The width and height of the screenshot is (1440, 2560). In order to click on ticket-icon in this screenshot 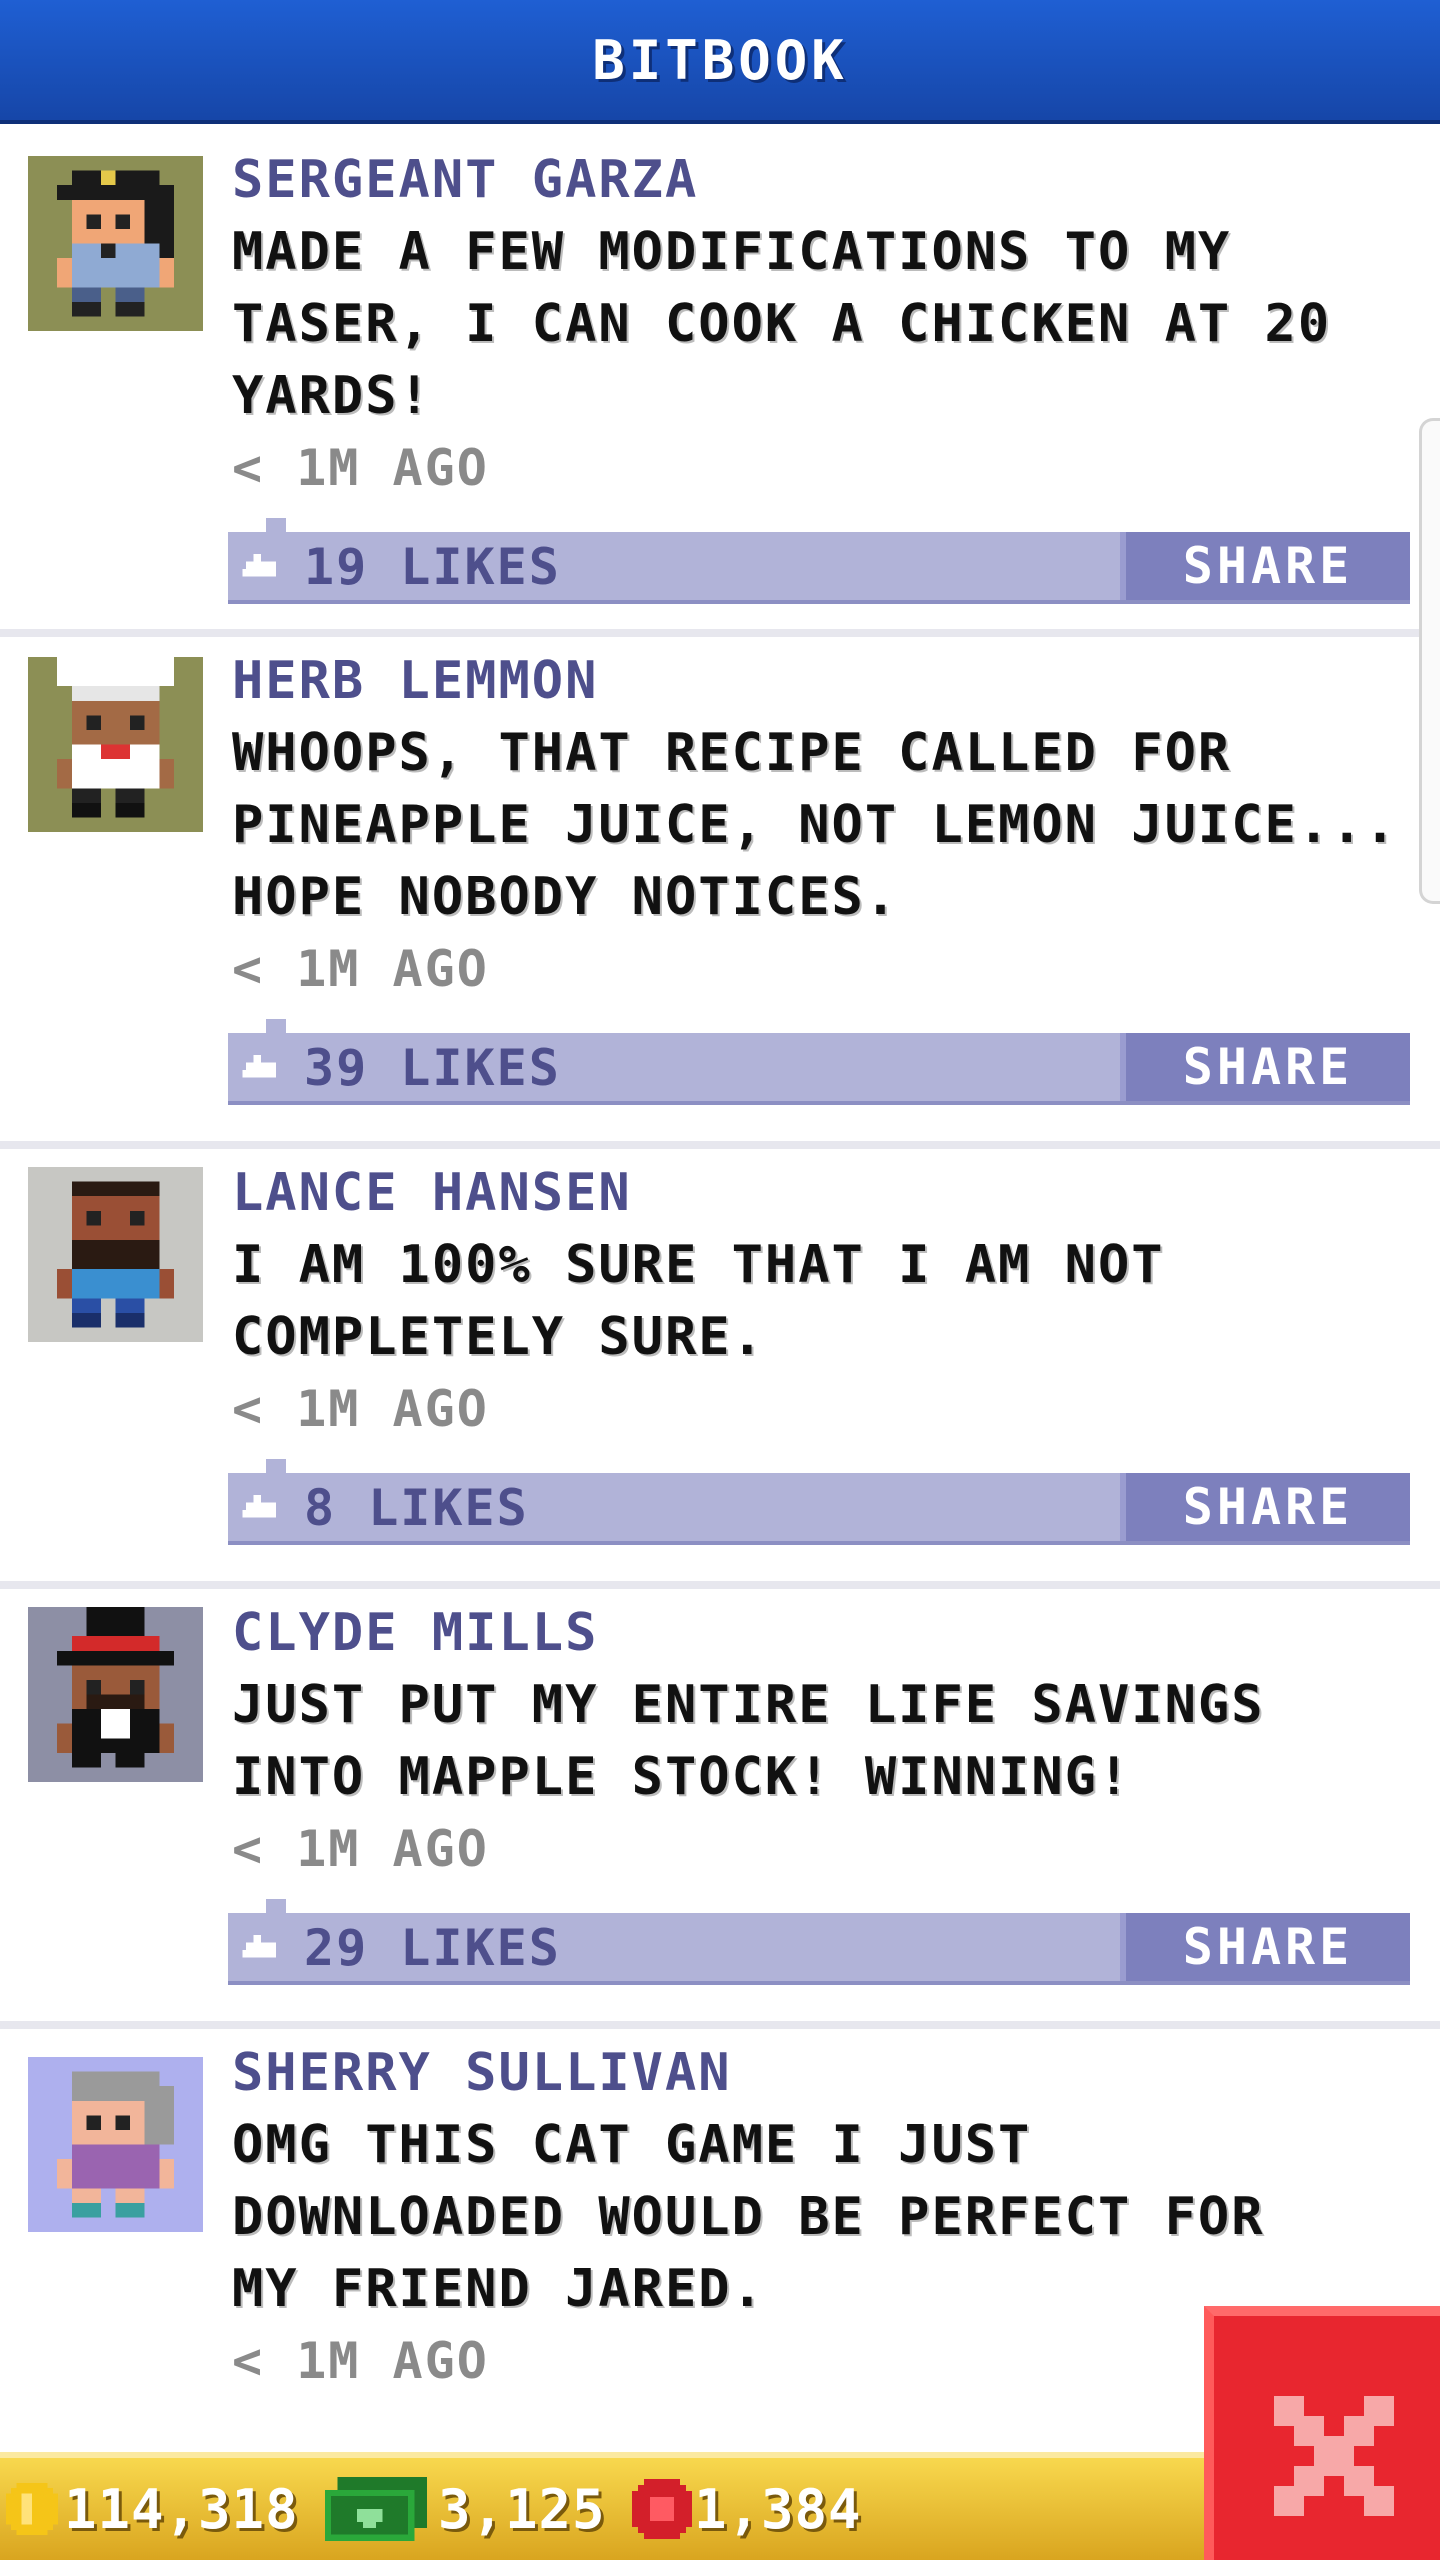, I will do `click(662, 2509)`.